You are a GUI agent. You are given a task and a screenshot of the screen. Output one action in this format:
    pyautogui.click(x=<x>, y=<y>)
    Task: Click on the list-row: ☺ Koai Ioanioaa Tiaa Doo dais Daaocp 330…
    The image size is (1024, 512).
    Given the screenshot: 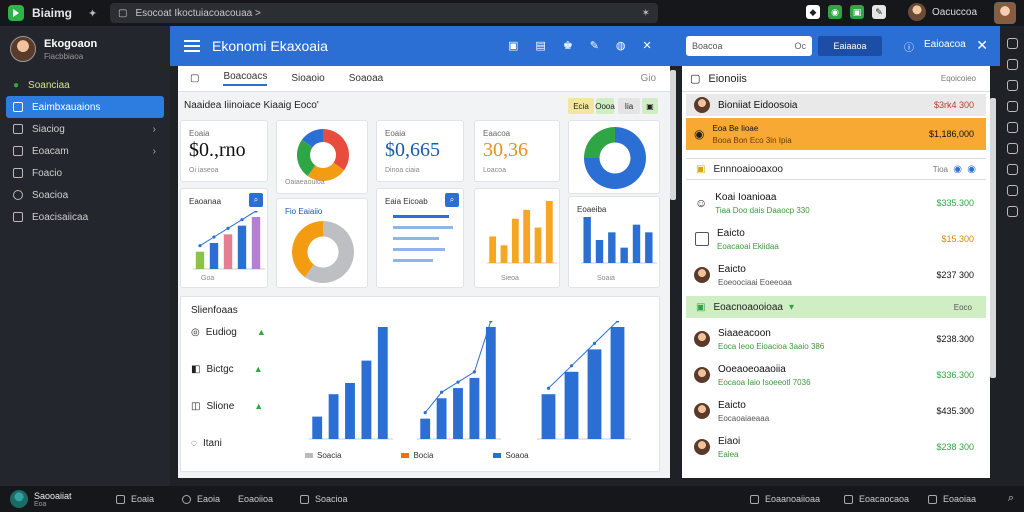 What is the action you would take?
    pyautogui.click(x=836, y=203)
    